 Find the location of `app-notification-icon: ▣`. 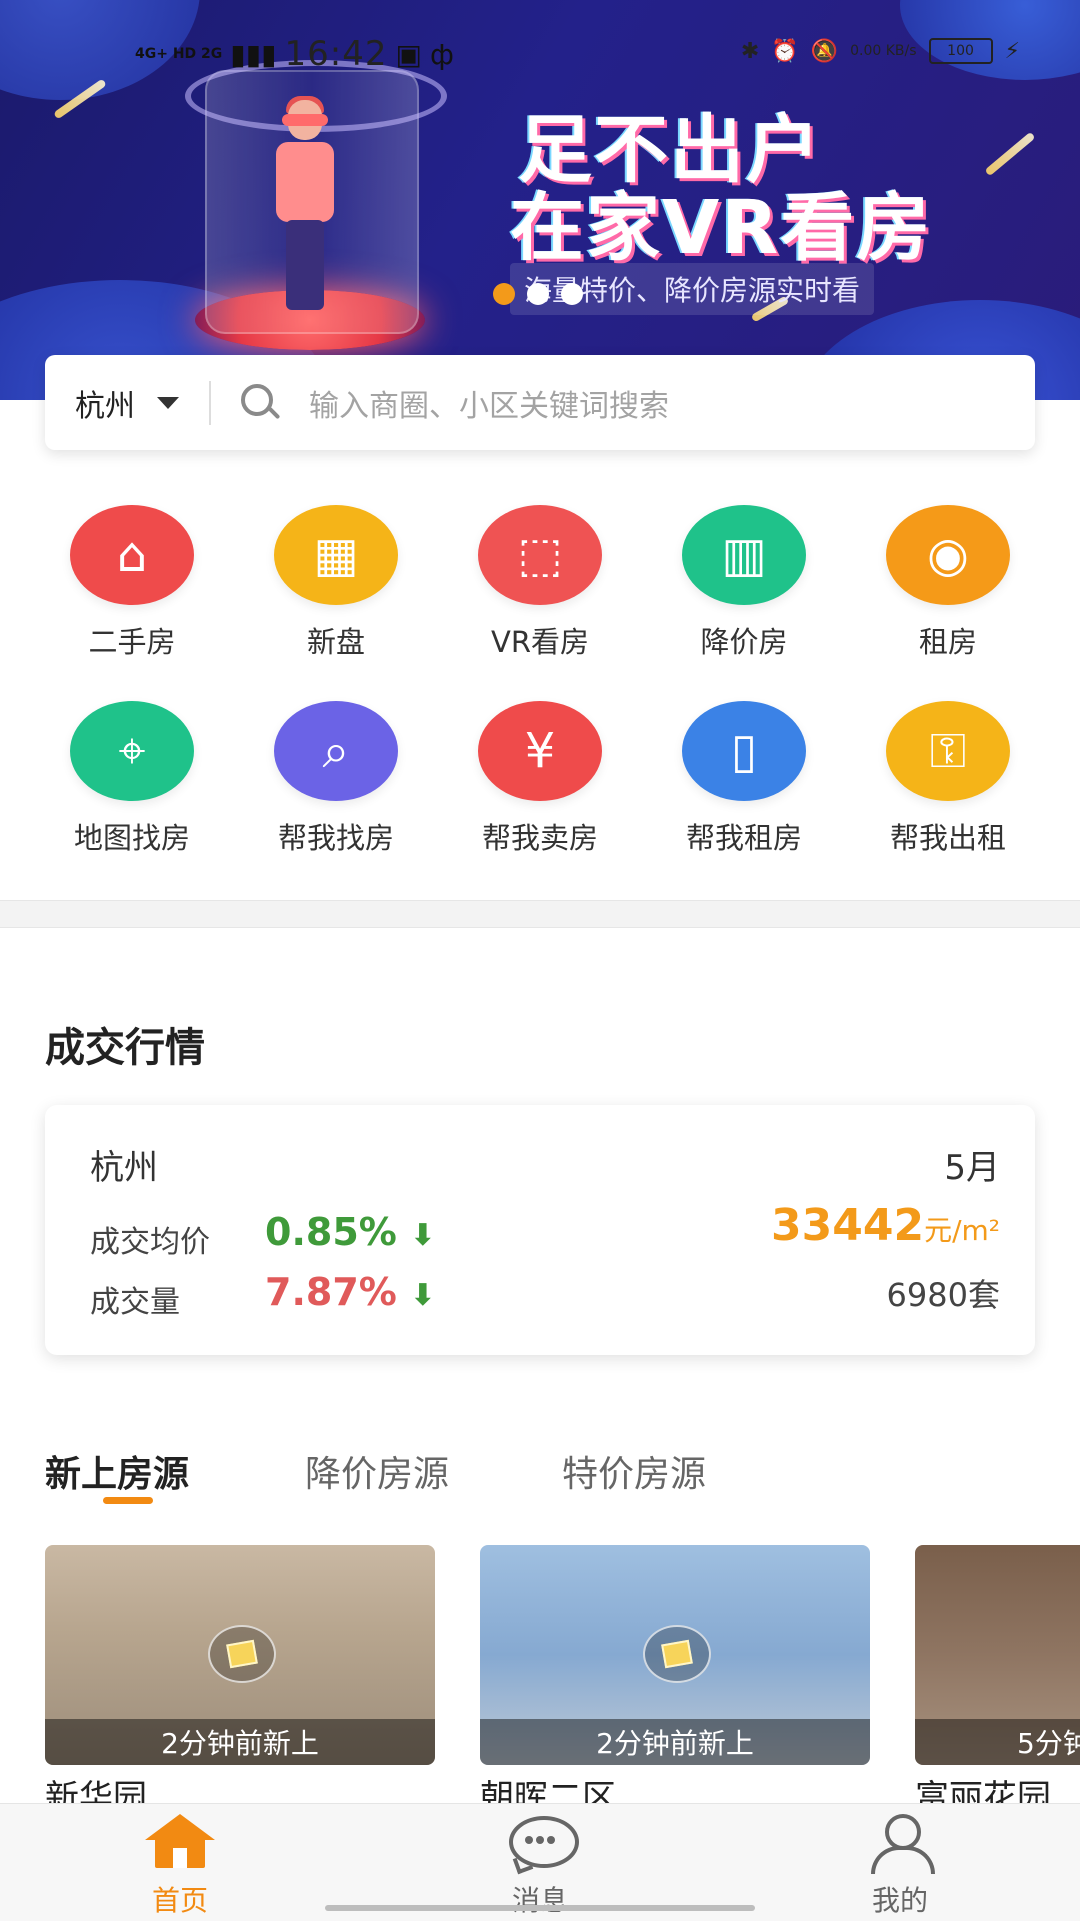

app-notification-icon: ▣ is located at coordinates (408, 54).